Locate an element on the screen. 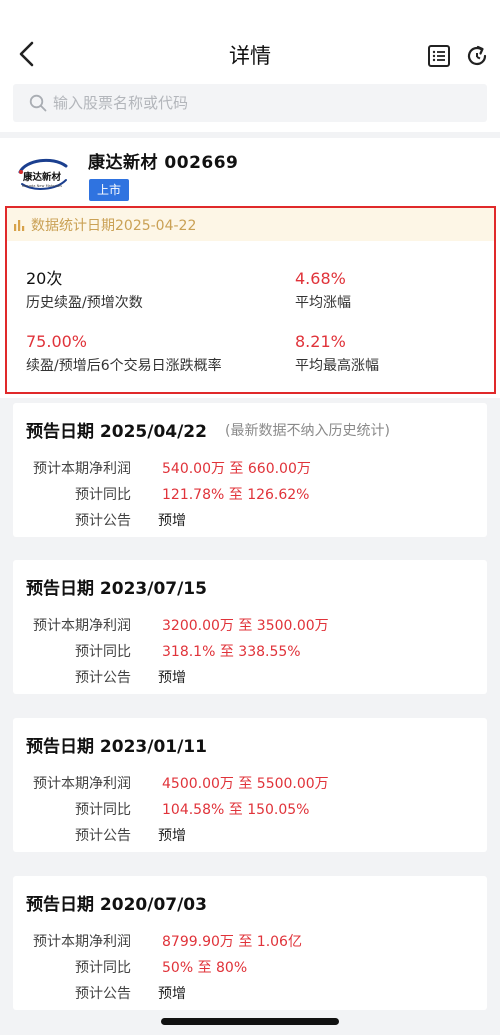 The width and height of the screenshot is (500, 1035). forecast-date-title: 预告日期 2020/07/03 is located at coordinates (116, 905).